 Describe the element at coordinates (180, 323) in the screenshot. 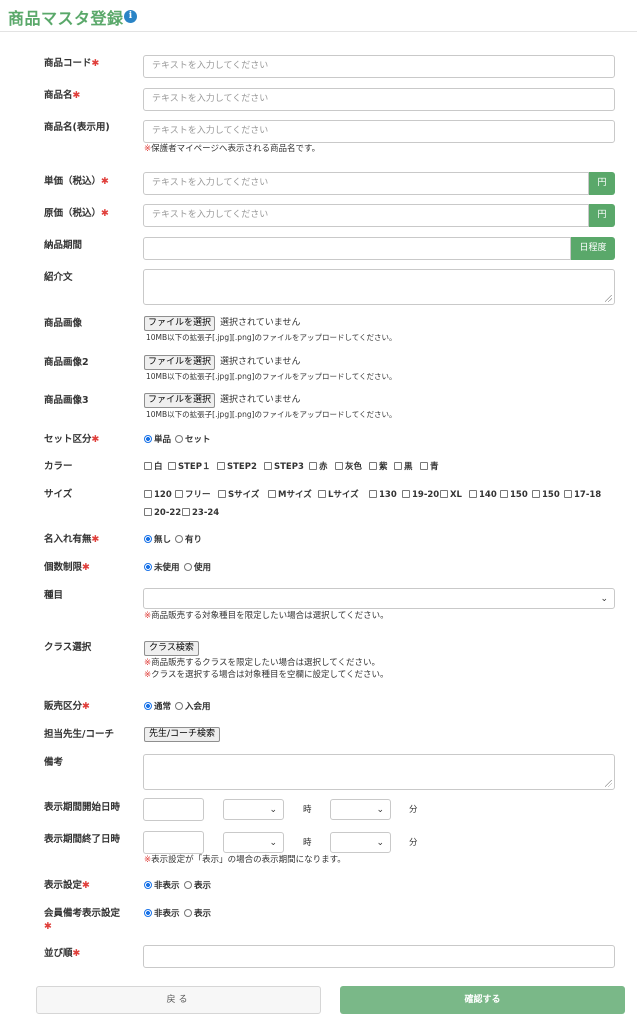

I see `image1-file-button: ファイルを選択` at that location.